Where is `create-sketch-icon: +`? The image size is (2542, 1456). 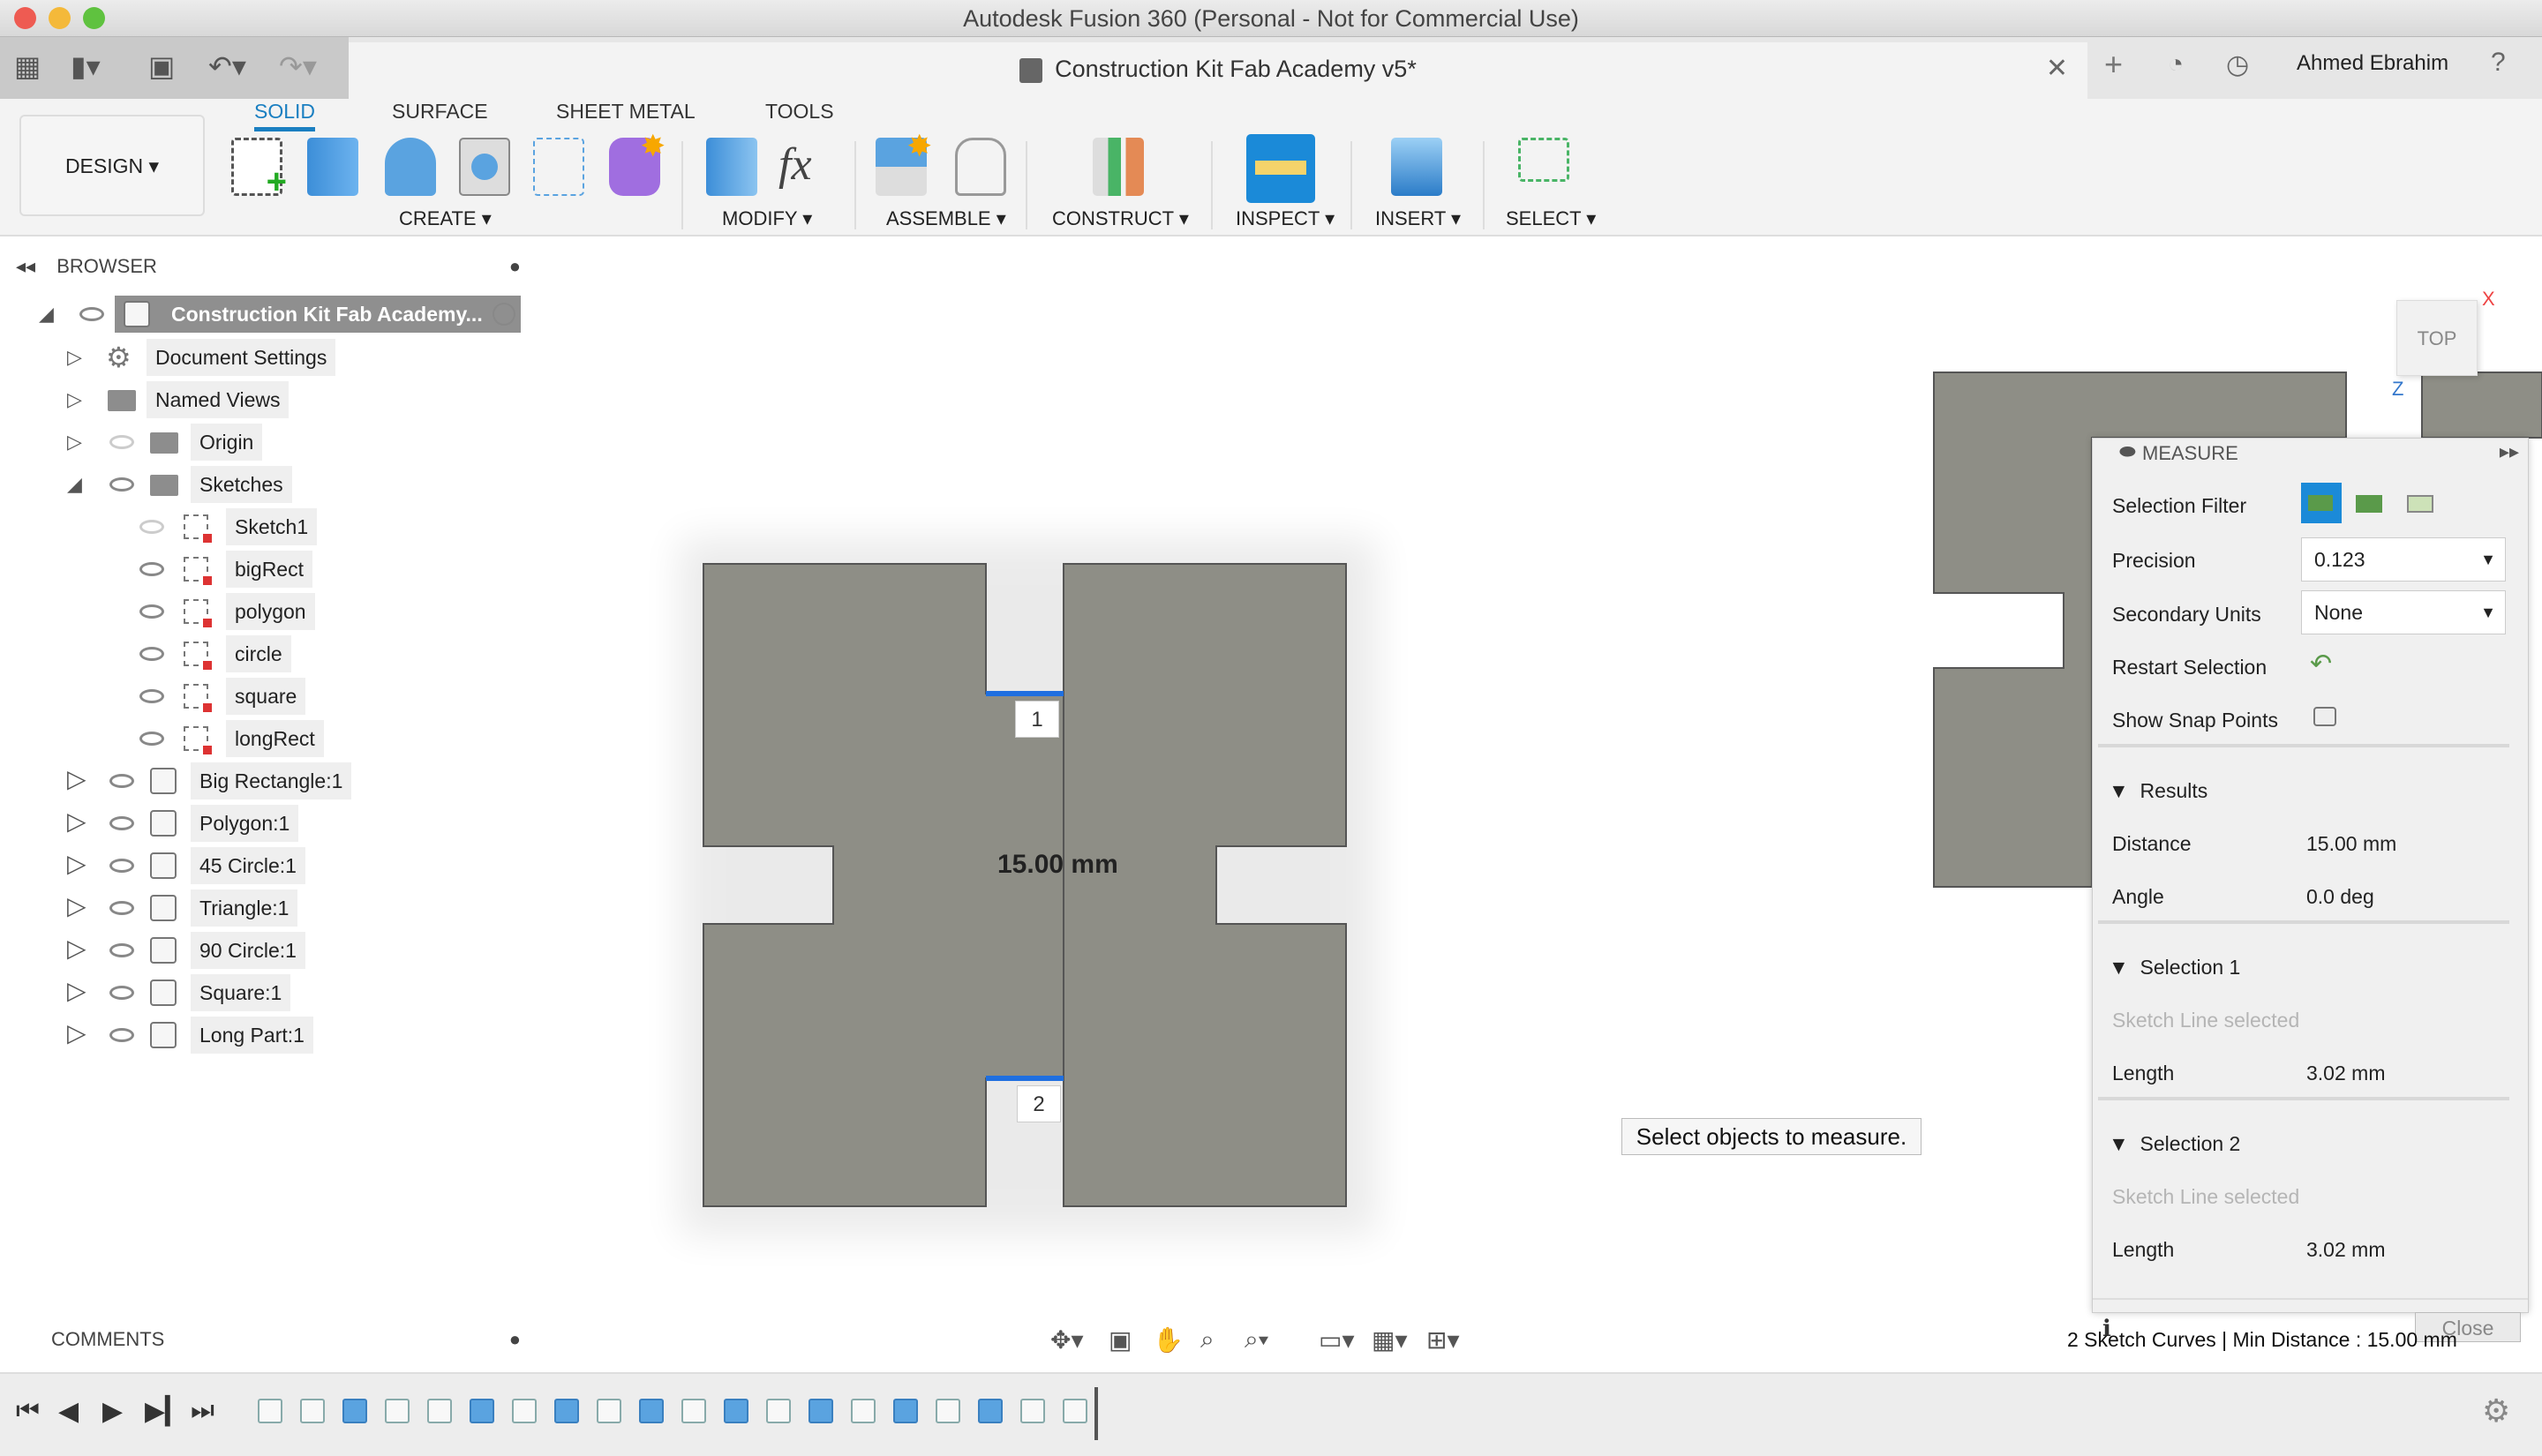
create-sketch-icon: + is located at coordinates (259, 169).